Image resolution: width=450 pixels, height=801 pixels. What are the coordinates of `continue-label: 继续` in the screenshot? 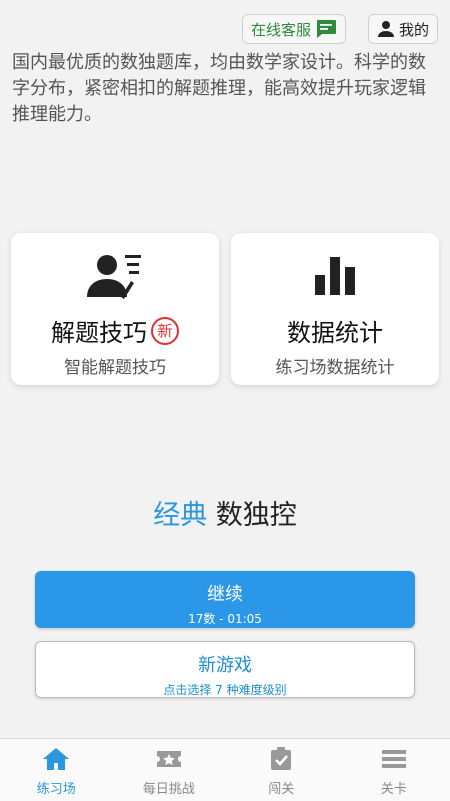 It's located at (225, 593).